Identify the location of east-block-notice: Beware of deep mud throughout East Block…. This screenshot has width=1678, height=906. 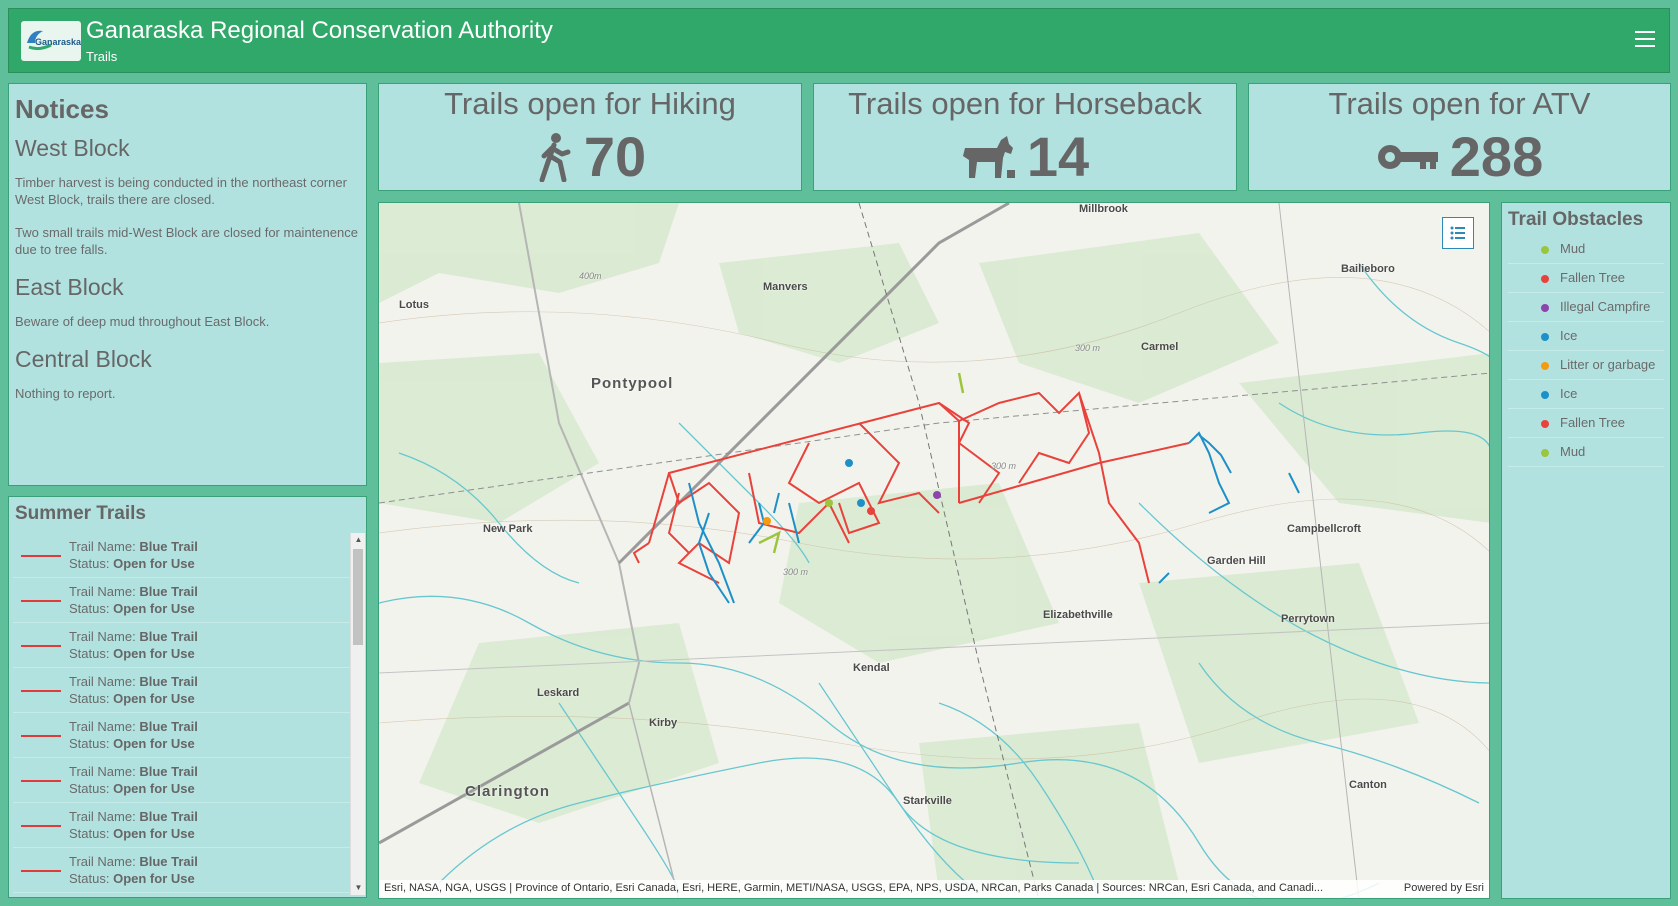
(142, 321).